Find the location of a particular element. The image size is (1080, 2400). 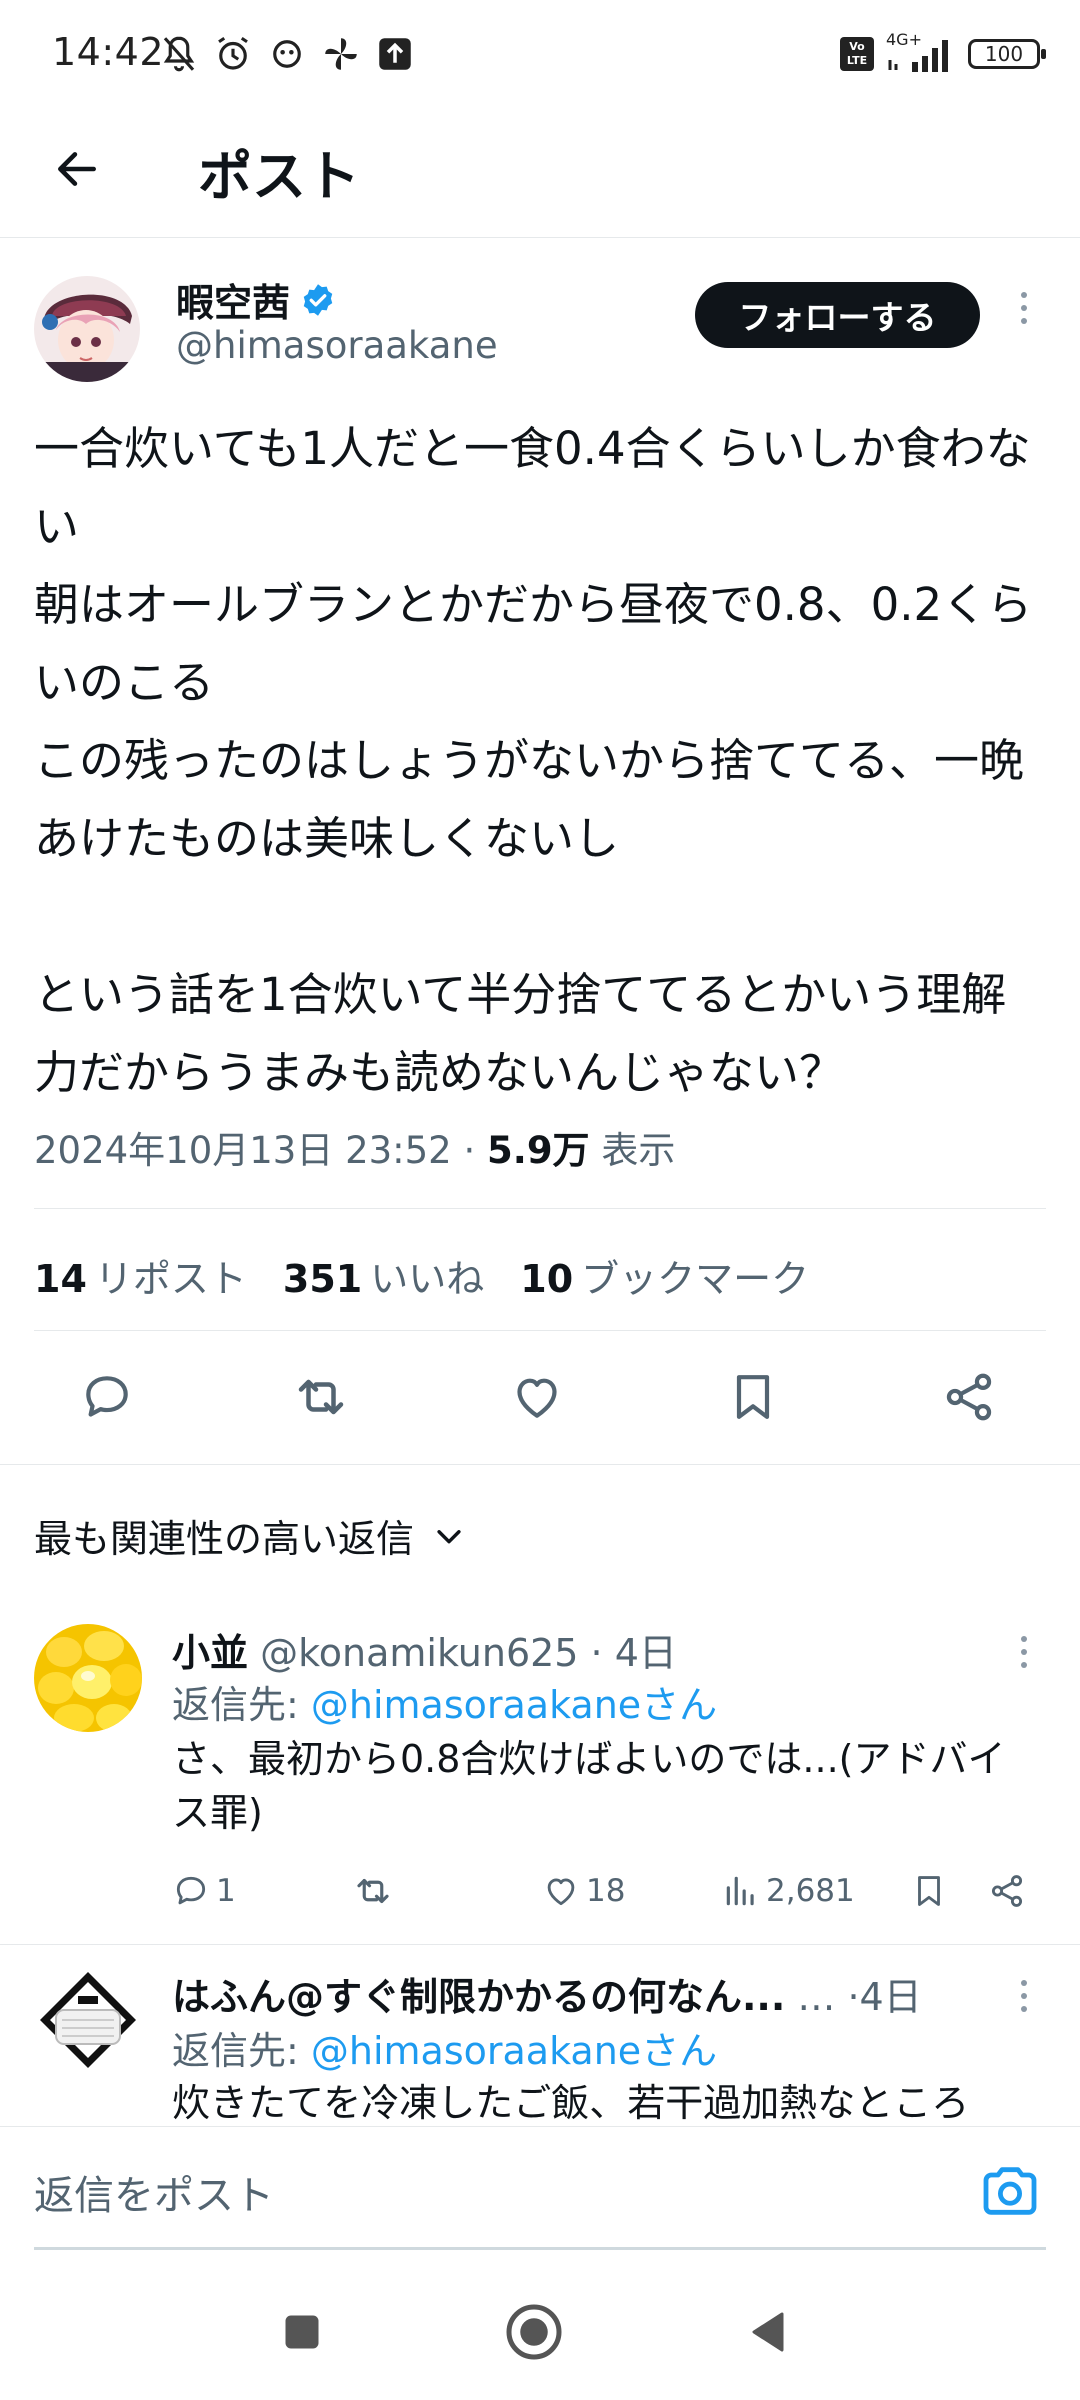

home-circle-icon is located at coordinates (534, 2332).